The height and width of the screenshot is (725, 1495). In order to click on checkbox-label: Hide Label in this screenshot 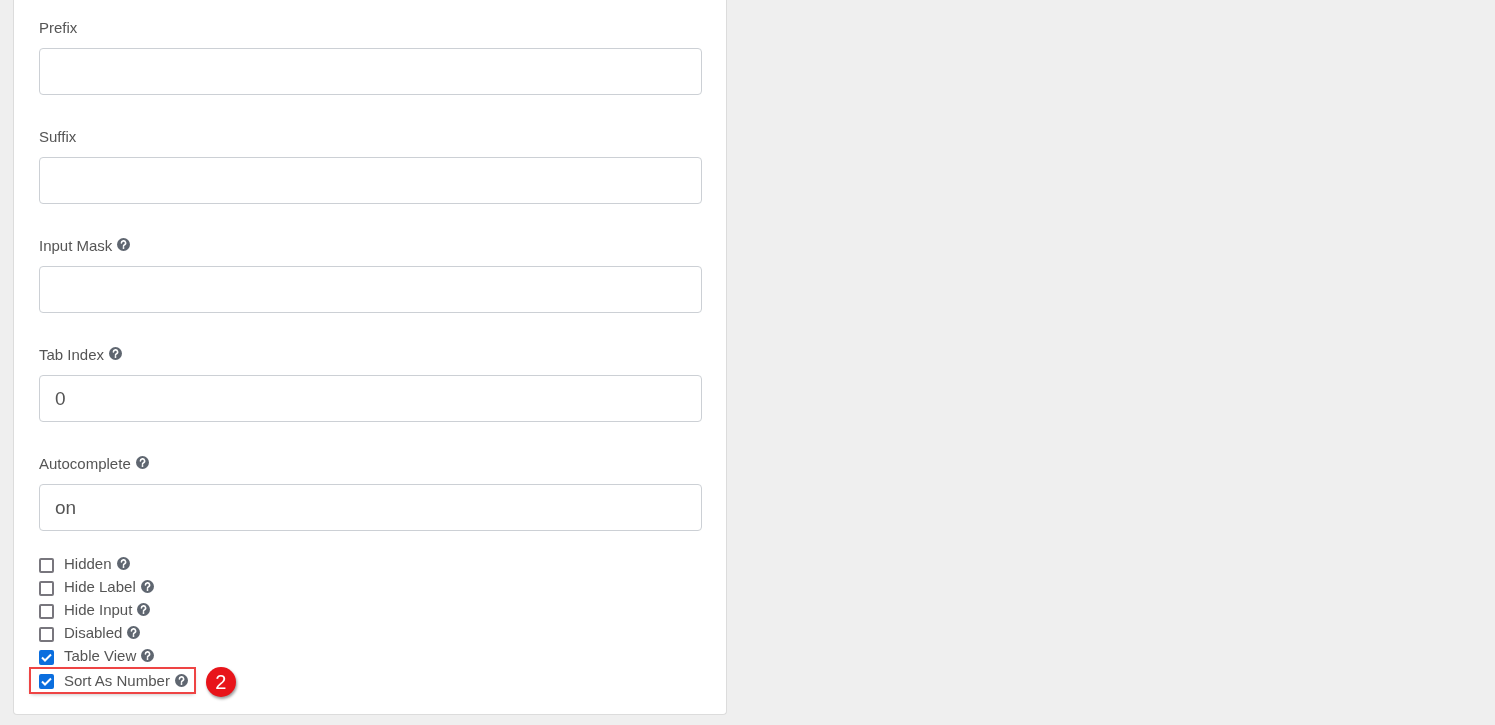, I will do `click(100, 587)`.